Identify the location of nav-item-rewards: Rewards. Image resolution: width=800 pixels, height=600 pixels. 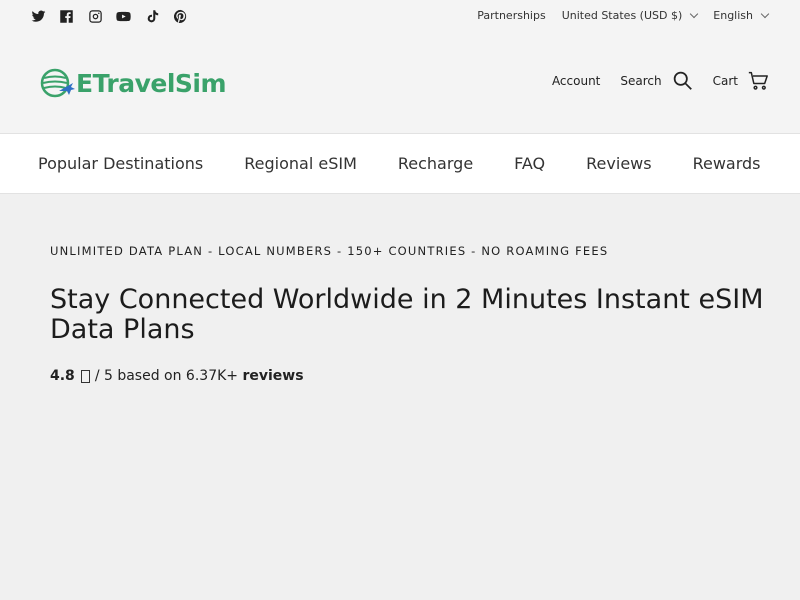
(727, 163).